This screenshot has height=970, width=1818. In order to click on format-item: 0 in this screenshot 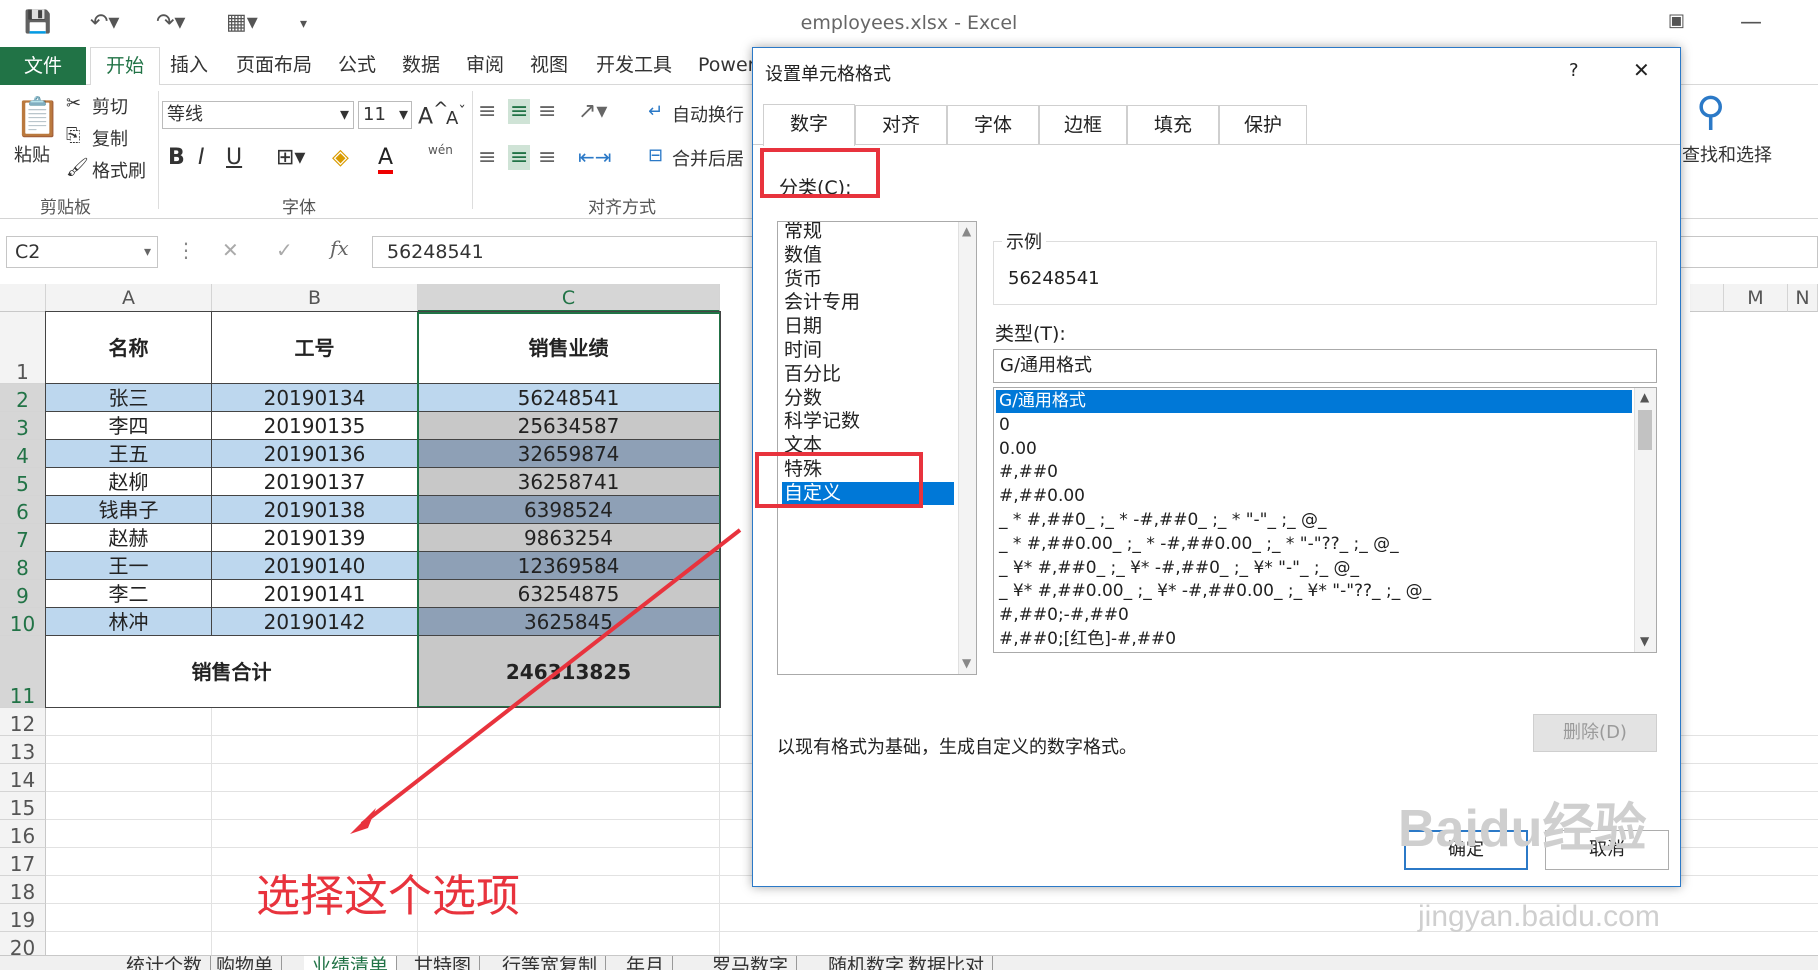, I will do `click(1314, 425)`.